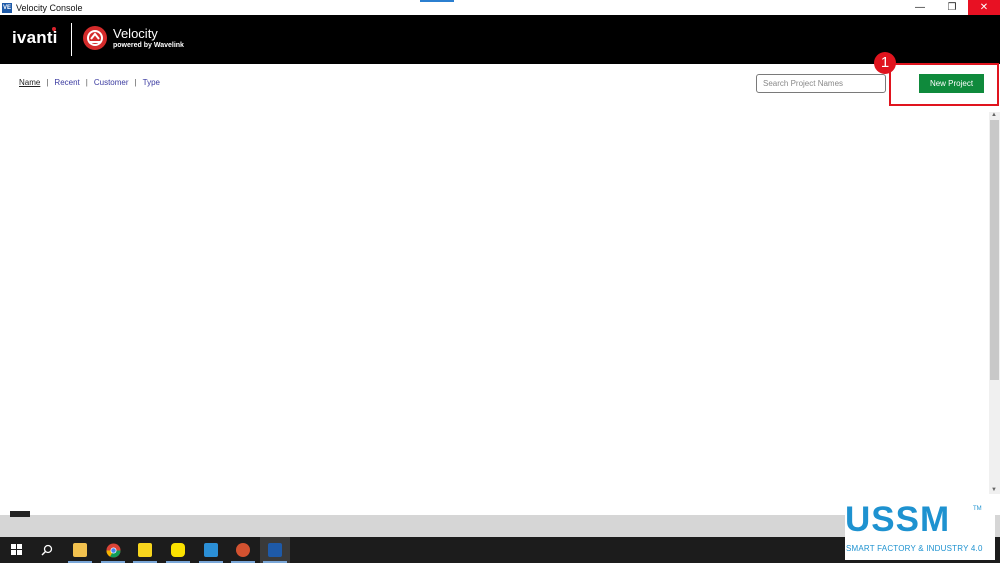 The width and height of the screenshot is (1000, 563). I want to click on ussm-logo: USSM, so click(898, 519).